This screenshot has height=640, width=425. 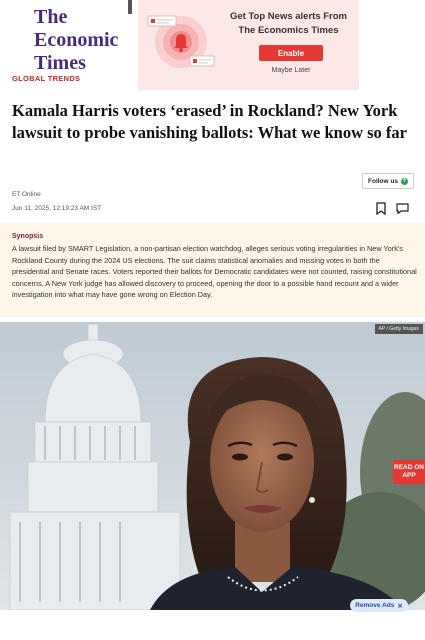 I want to click on follow-us-button: Follow us +, so click(x=388, y=181).